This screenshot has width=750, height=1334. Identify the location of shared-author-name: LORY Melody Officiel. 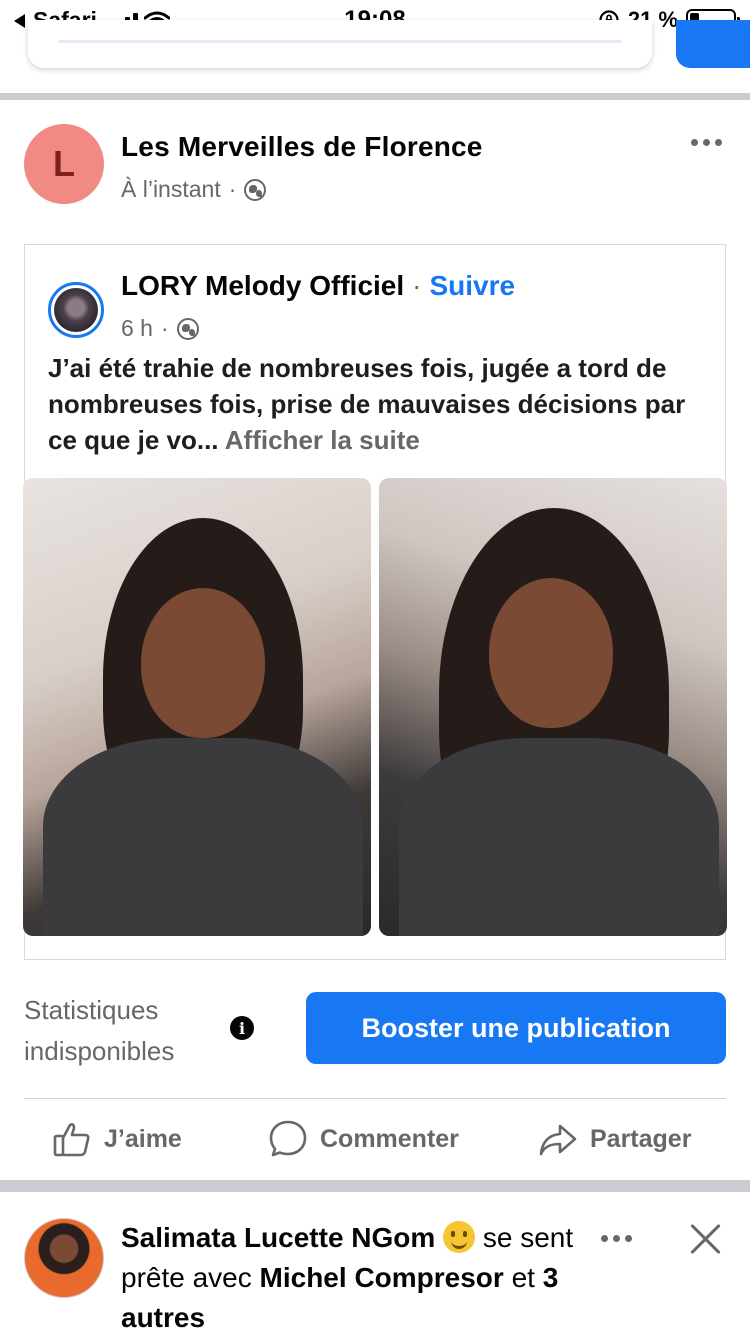
(262, 286).